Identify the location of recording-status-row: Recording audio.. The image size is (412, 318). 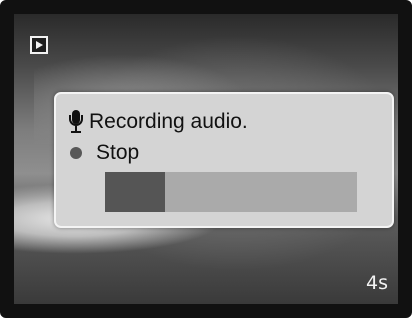
(158, 122).